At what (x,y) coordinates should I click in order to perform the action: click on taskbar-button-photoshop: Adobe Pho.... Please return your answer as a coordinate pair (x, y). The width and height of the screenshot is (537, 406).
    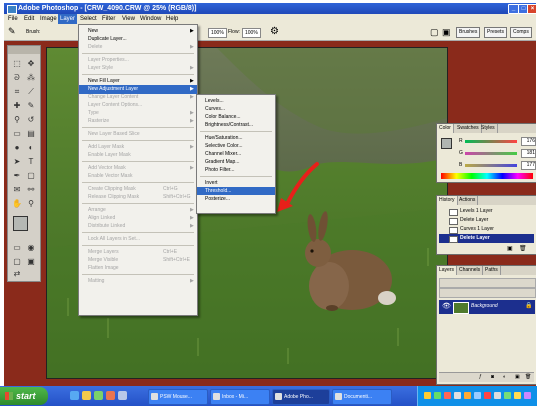
    Looking at the image, I should click on (301, 397).